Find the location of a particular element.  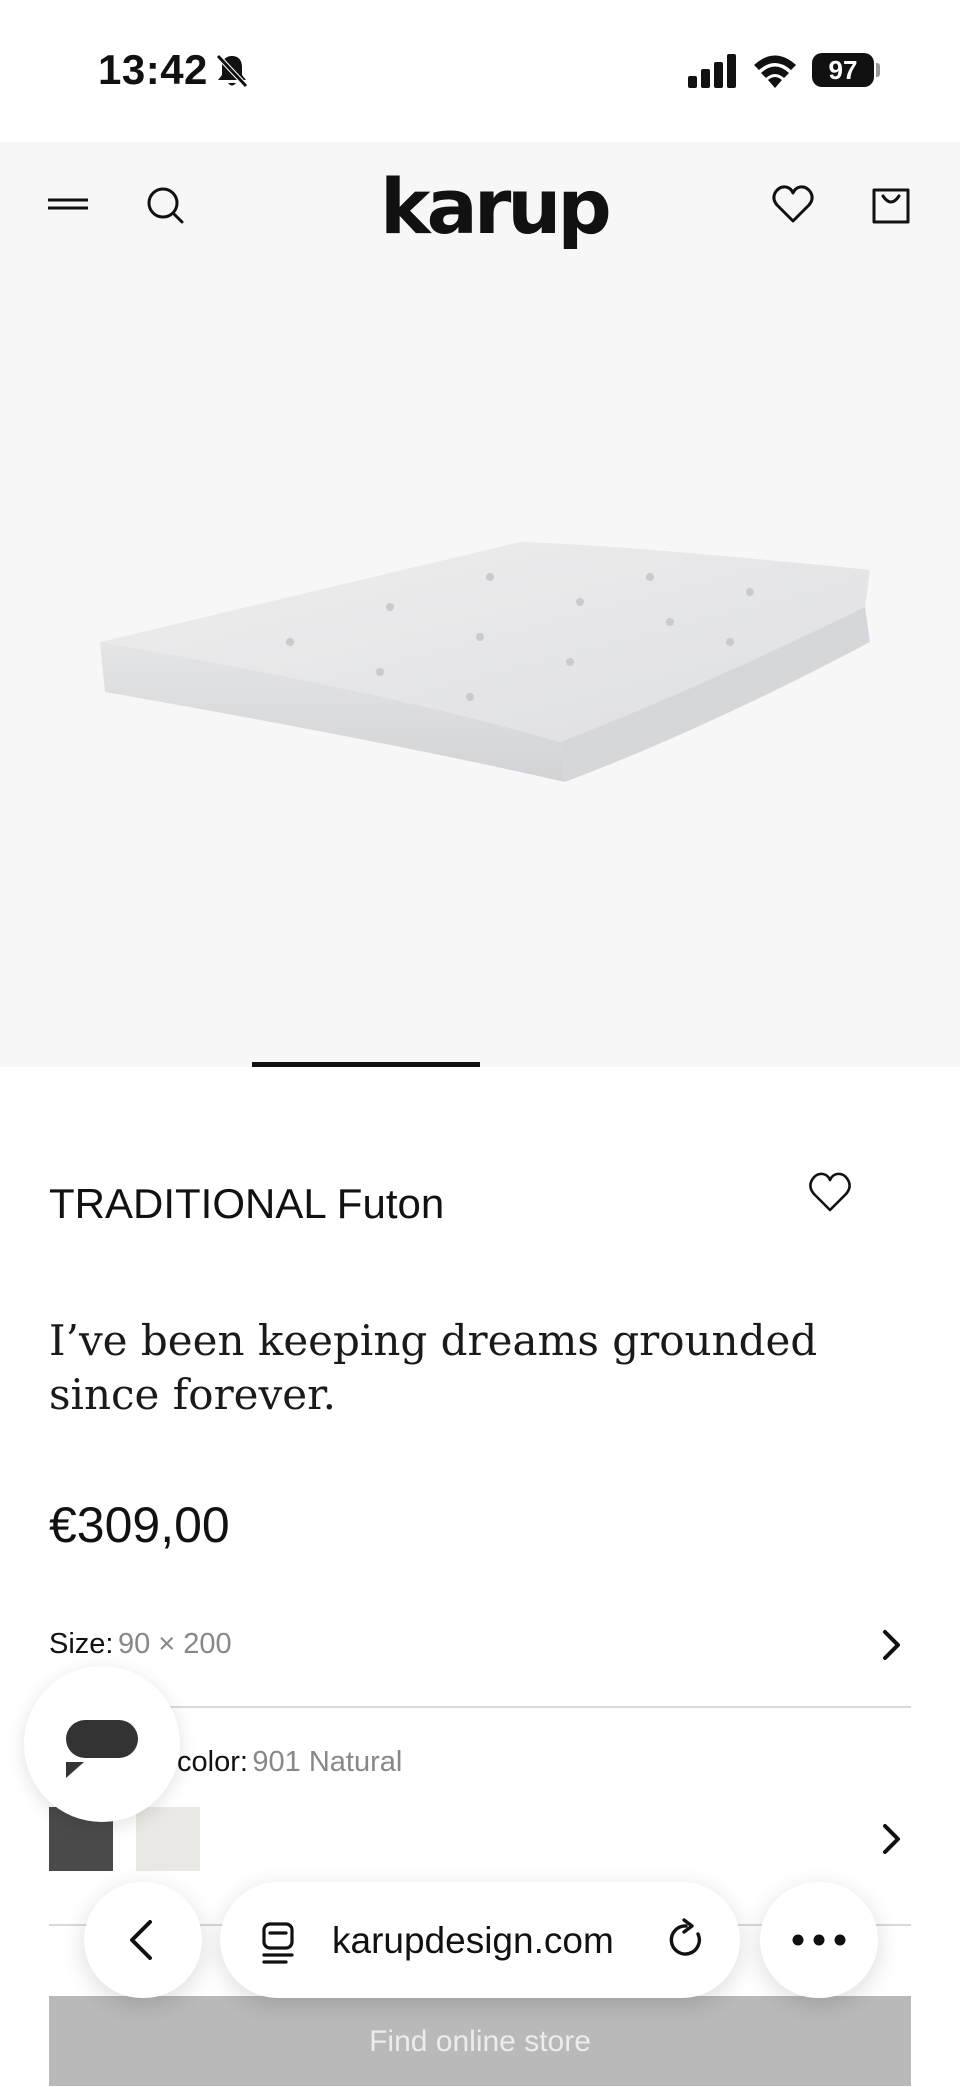

battery-icon: 97 is located at coordinates (843, 70).